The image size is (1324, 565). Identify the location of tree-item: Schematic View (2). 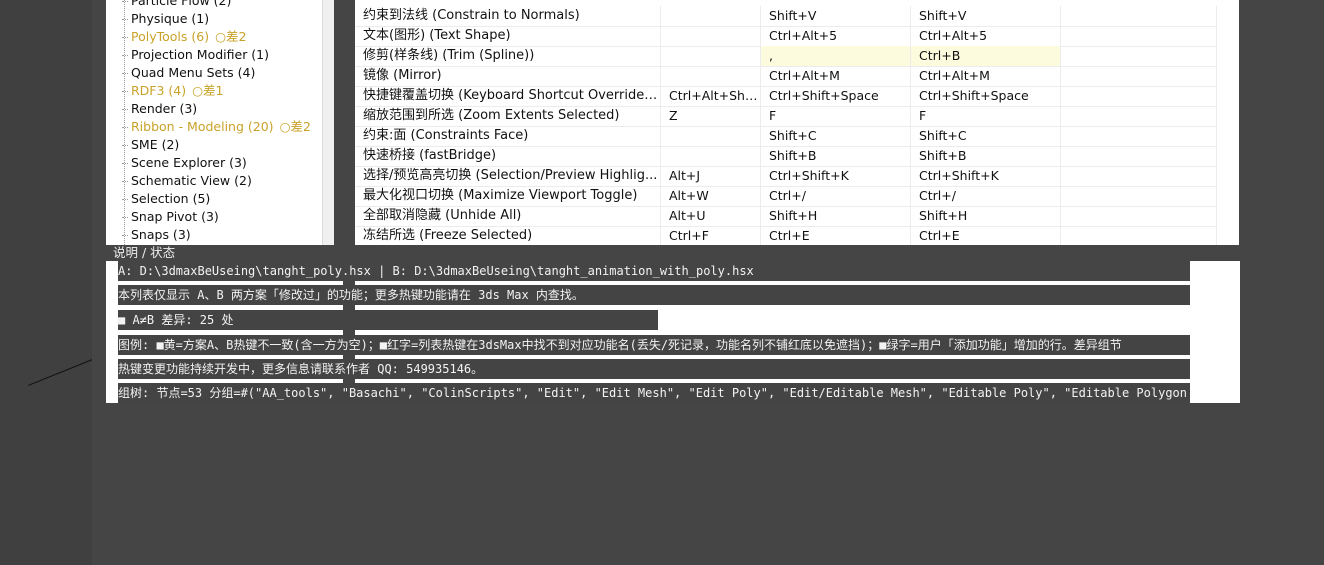
(187, 181).